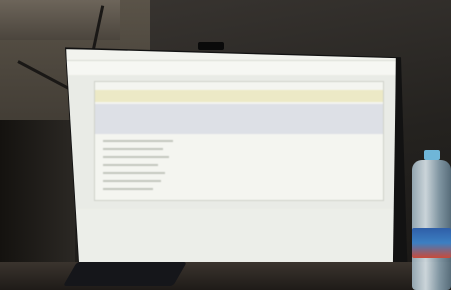  Describe the element at coordinates (125, 274) in the screenshot. I see `keyboard` at that location.